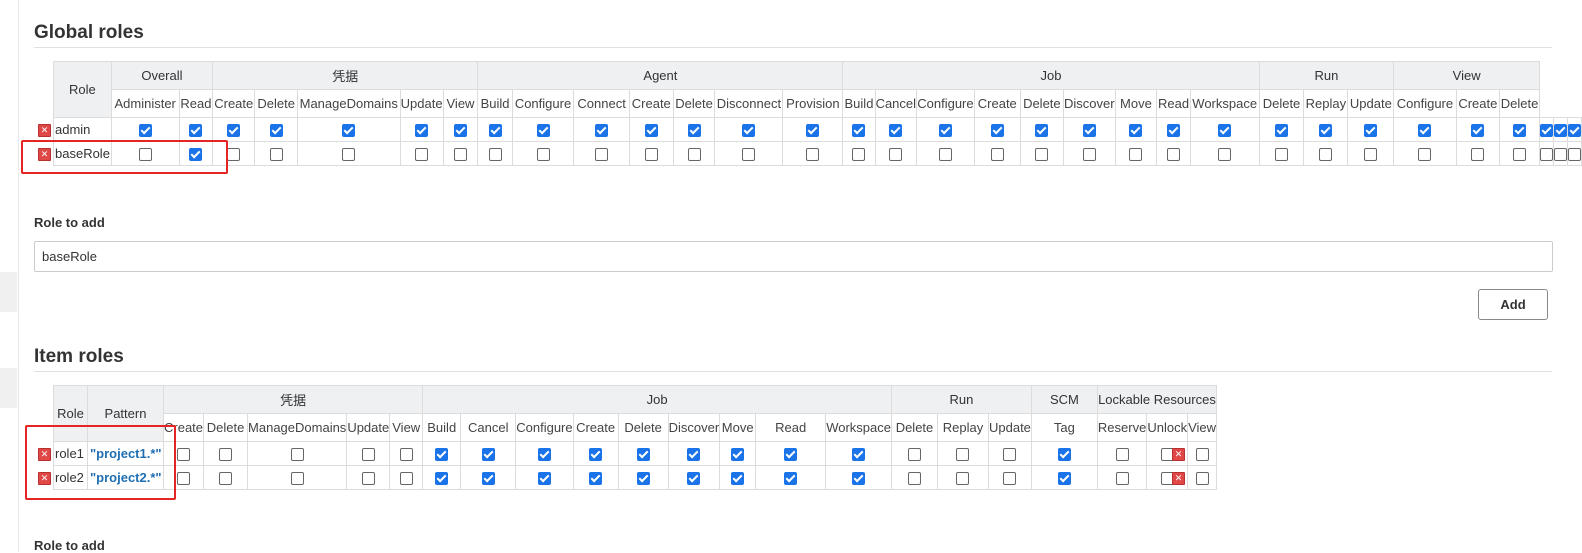 This screenshot has height=553, width=1582. Describe the element at coordinates (793, 256) in the screenshot. I see `role-to-add-input: baseRole` at that location.